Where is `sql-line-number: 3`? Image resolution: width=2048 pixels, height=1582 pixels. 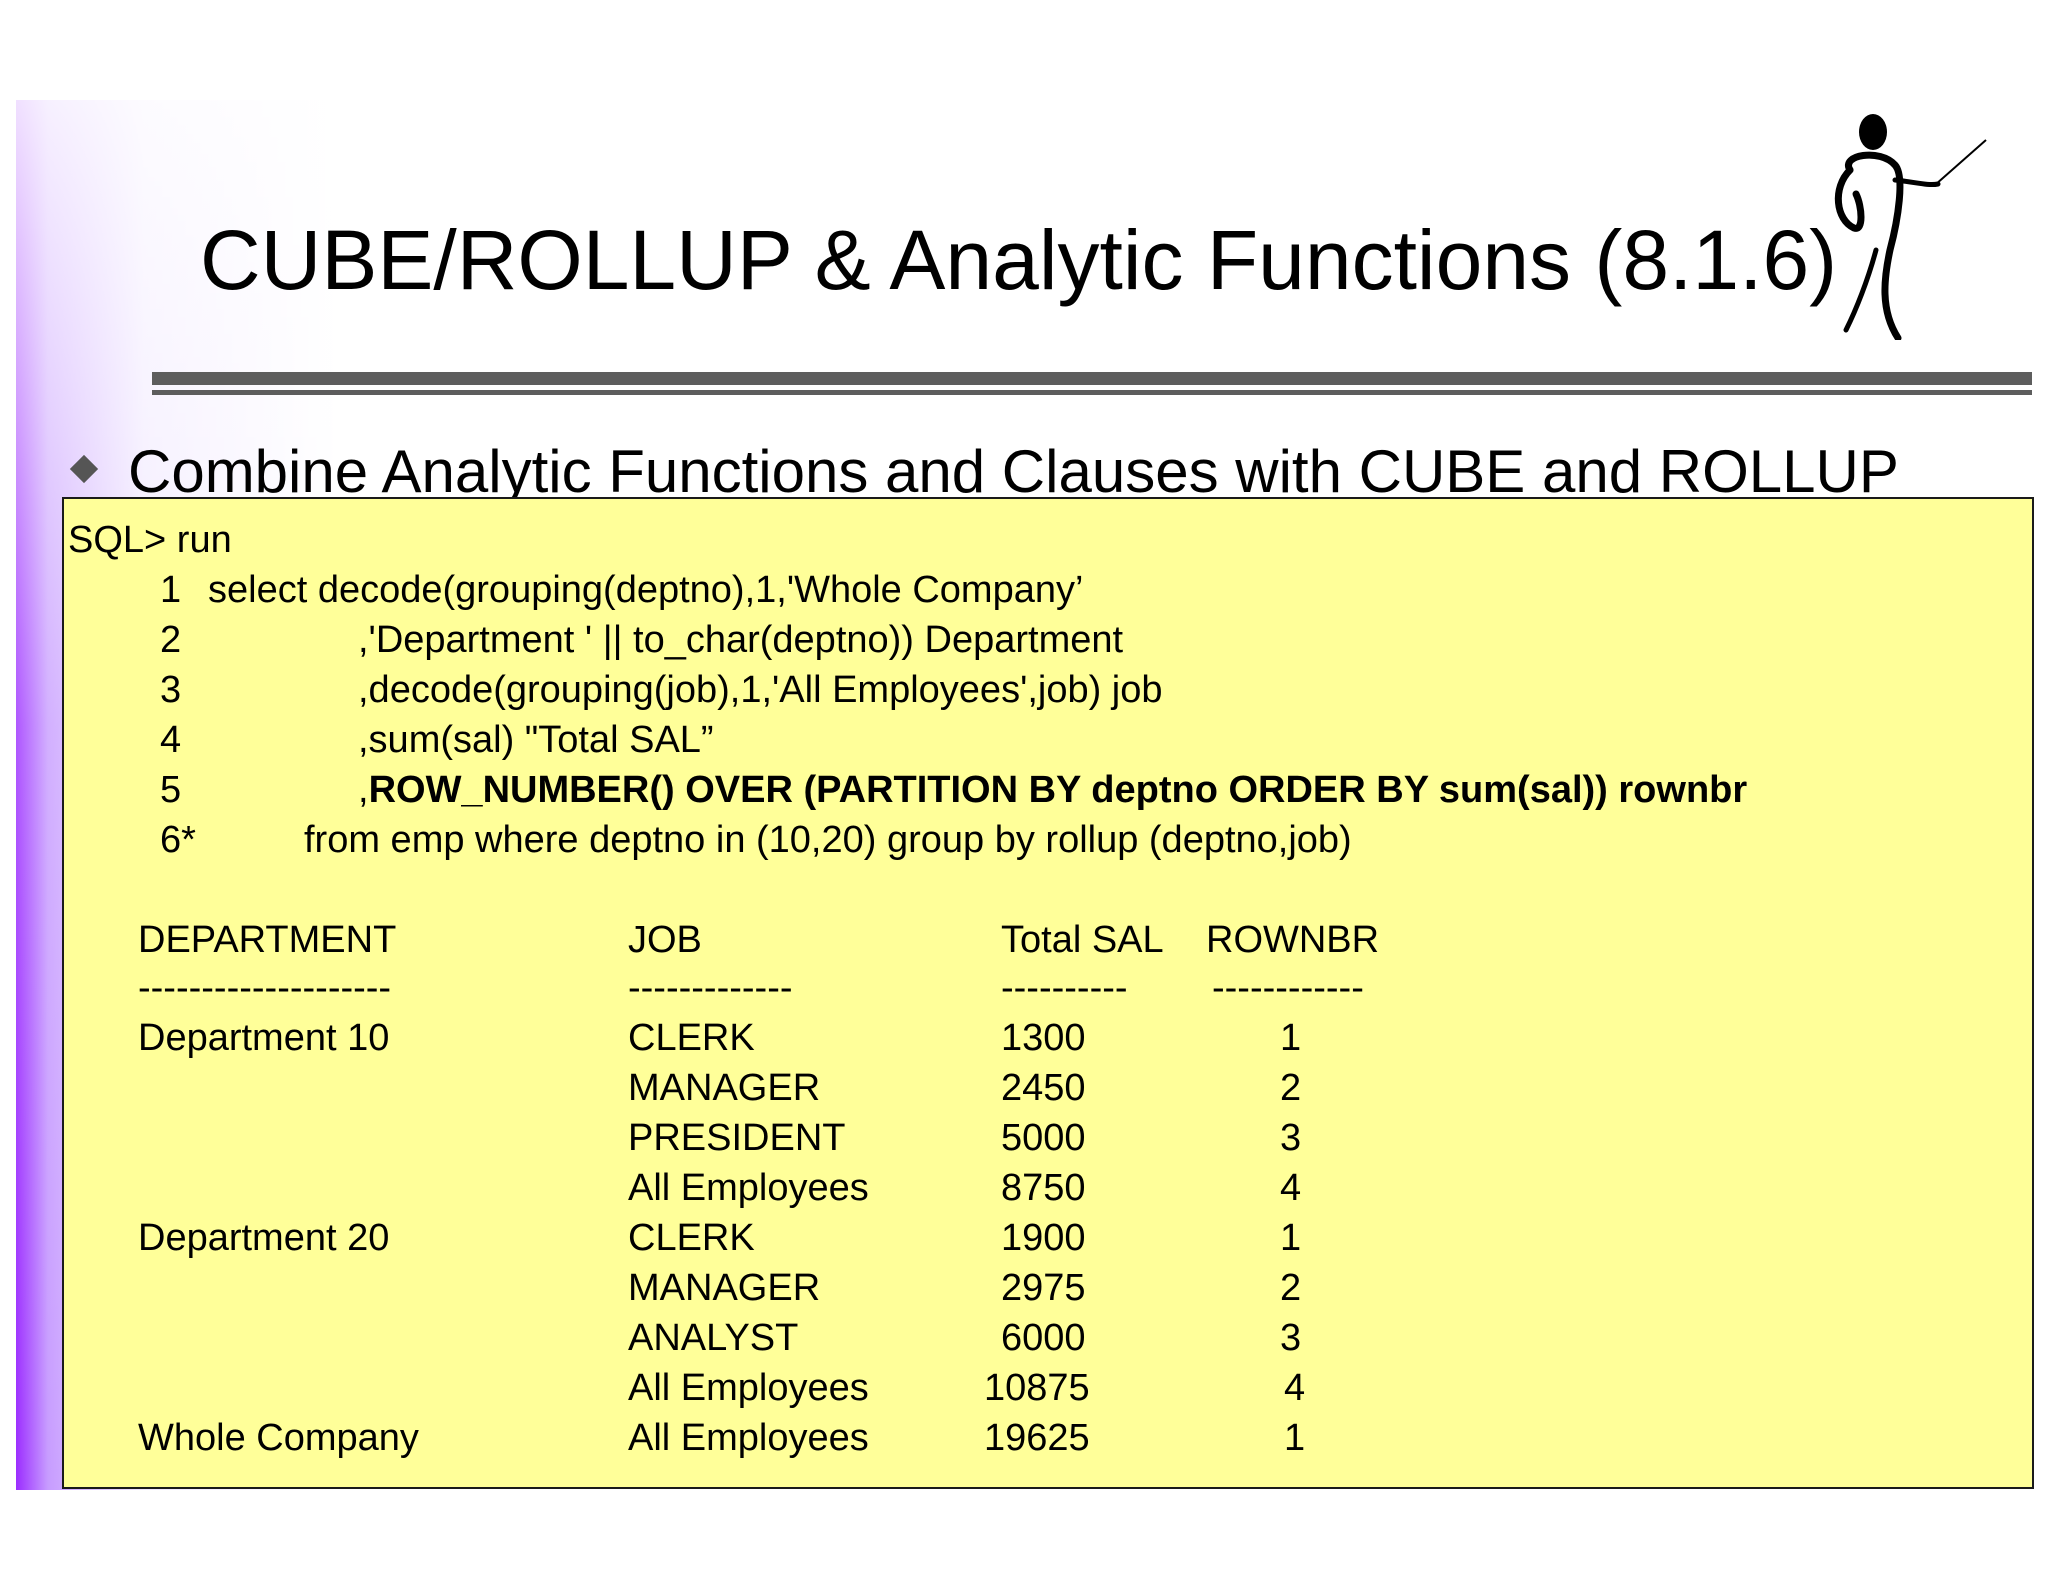 sql-line-number: 3 is located at coordinates (171, 690).